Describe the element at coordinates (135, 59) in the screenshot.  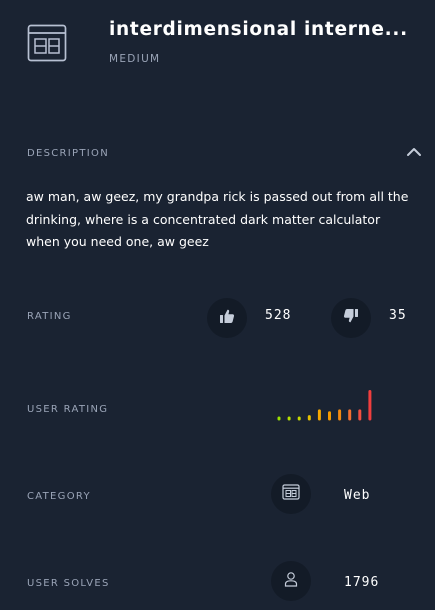
I see `difficulty-label: MEDIUM` at that location.